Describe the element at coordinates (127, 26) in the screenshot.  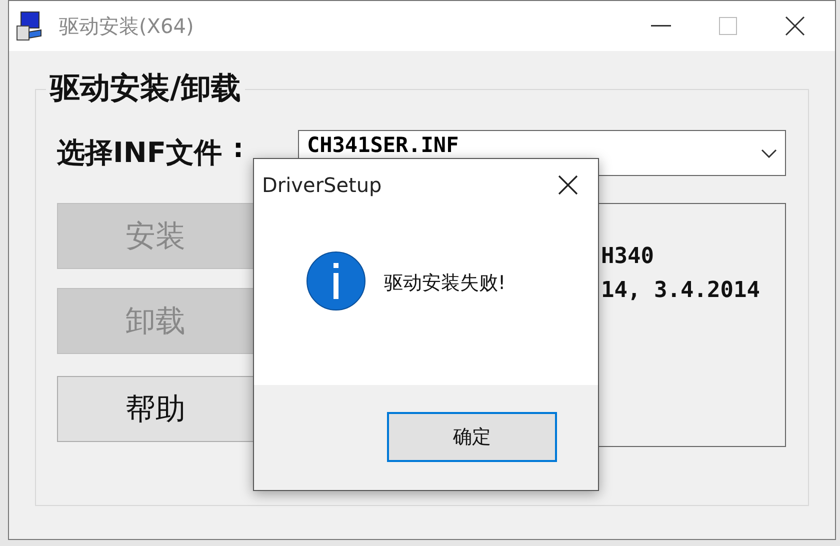
I see `window-title: 驱动安装(X64)` at that location.